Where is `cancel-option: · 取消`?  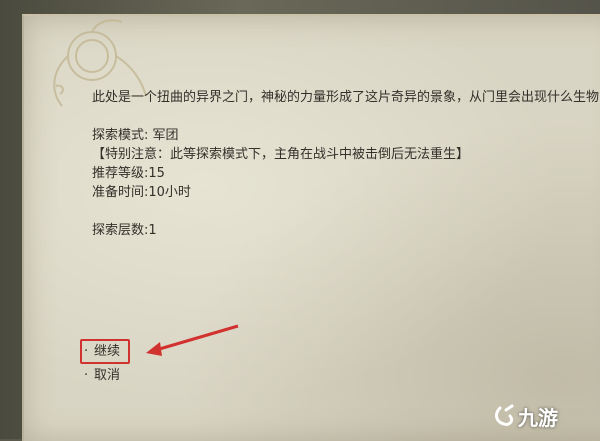
cancel-option: · 取消 is located at coordinates (102, 376).